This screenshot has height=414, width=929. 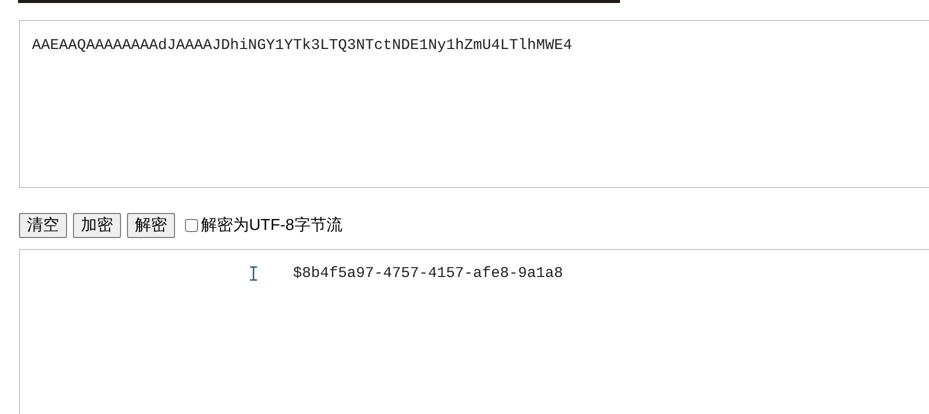 I want to click on output-field: $8b4f5a97-4757-4157-afe8-9a1a8, so click(x=428, y=274).